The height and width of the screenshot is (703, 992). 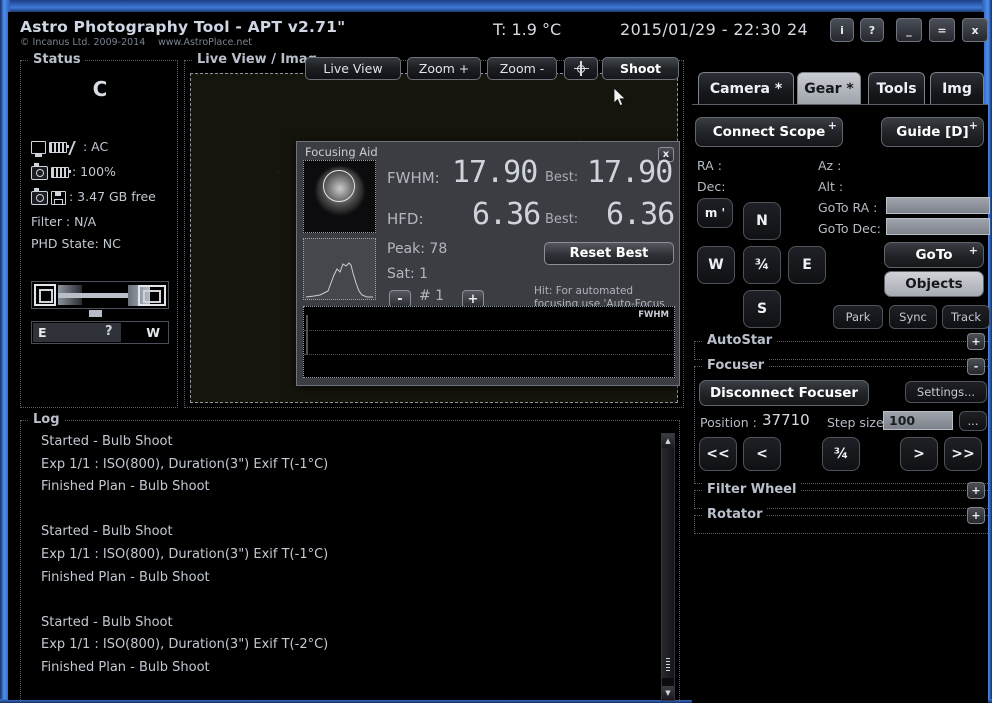 I want to click on goto-ra-input, so click(x=938, y=205).